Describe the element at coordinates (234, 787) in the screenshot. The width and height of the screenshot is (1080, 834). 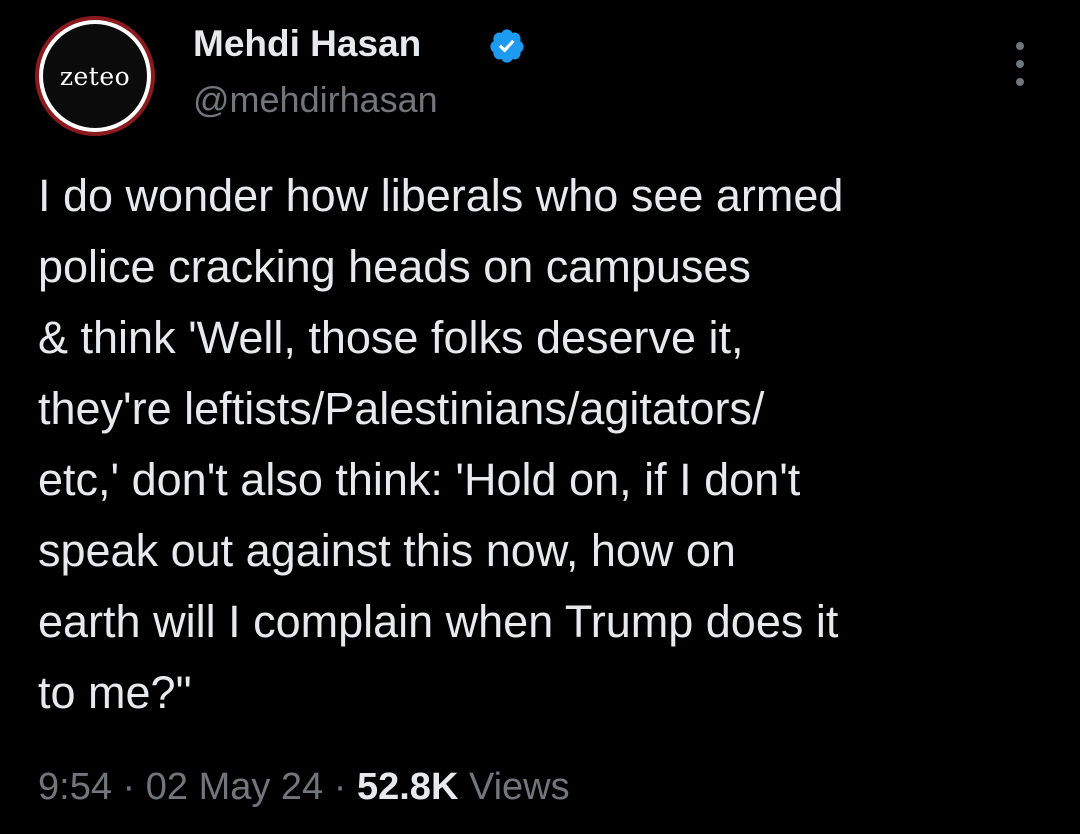
I see `tweet-date: 02 May 24` at that location.